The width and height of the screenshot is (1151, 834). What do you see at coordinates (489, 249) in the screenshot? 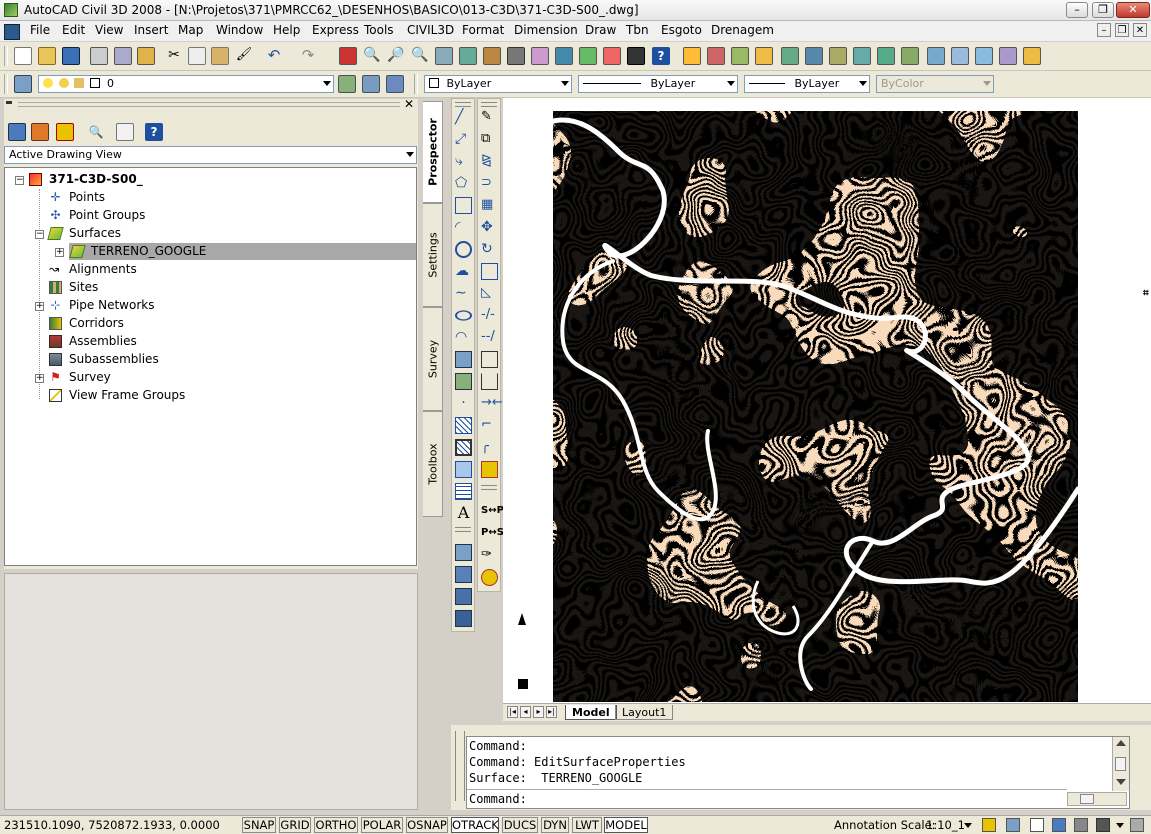
I see `rotate-icon: ↻` at bounding box center [489, 249].